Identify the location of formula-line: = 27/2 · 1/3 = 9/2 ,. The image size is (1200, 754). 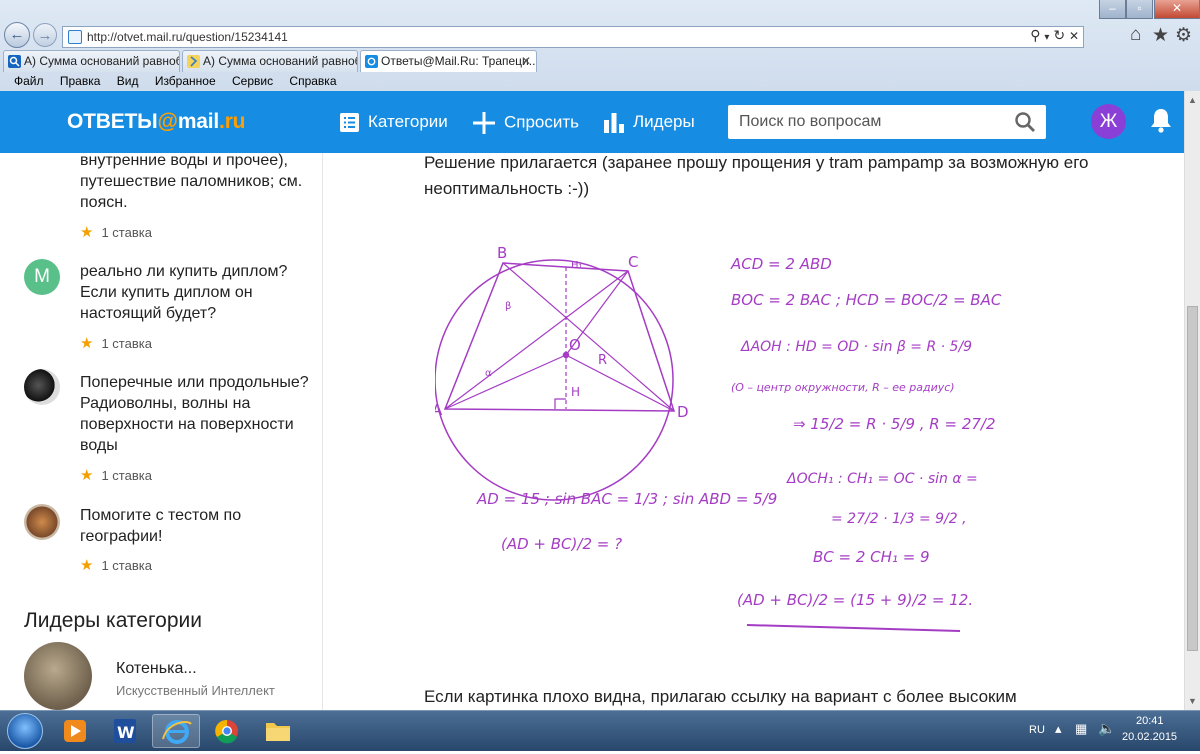
(899, 519).